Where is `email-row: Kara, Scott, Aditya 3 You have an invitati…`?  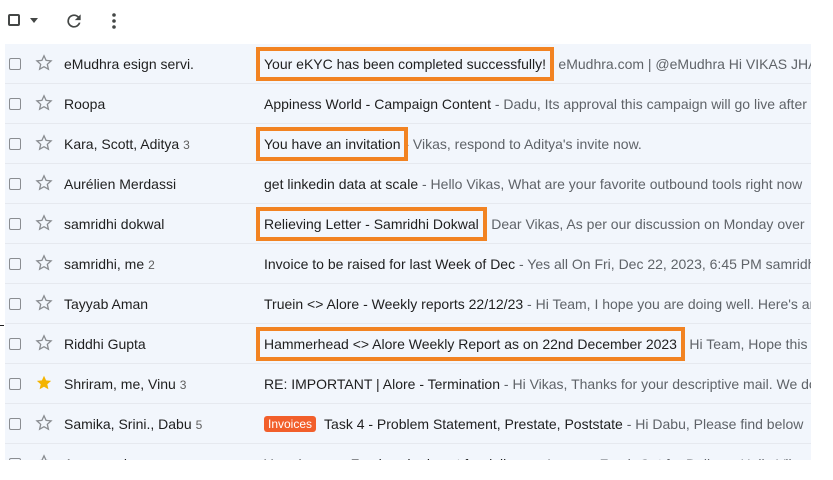
email-row: Kara, Scott, Aditya 3 You have an invitati… is located at coordinates (408, 144).